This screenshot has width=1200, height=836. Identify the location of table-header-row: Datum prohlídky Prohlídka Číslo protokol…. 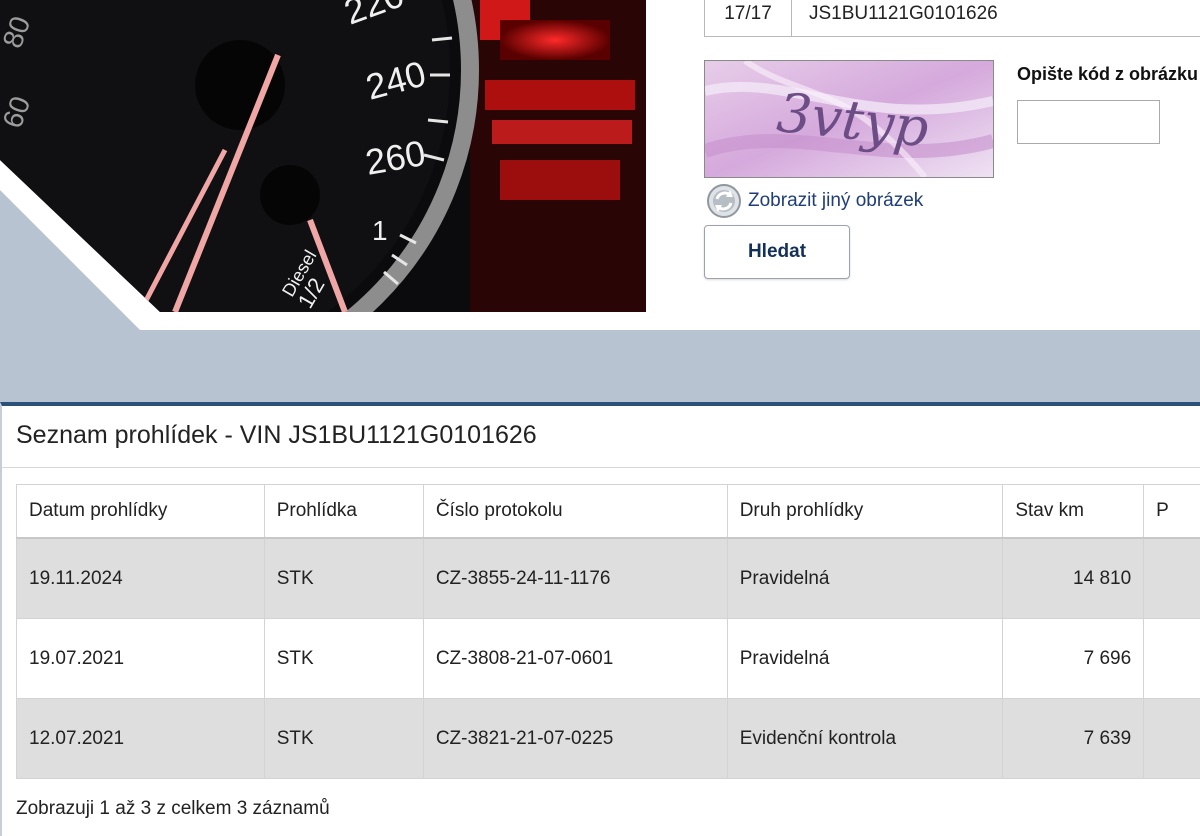
(608, 512).